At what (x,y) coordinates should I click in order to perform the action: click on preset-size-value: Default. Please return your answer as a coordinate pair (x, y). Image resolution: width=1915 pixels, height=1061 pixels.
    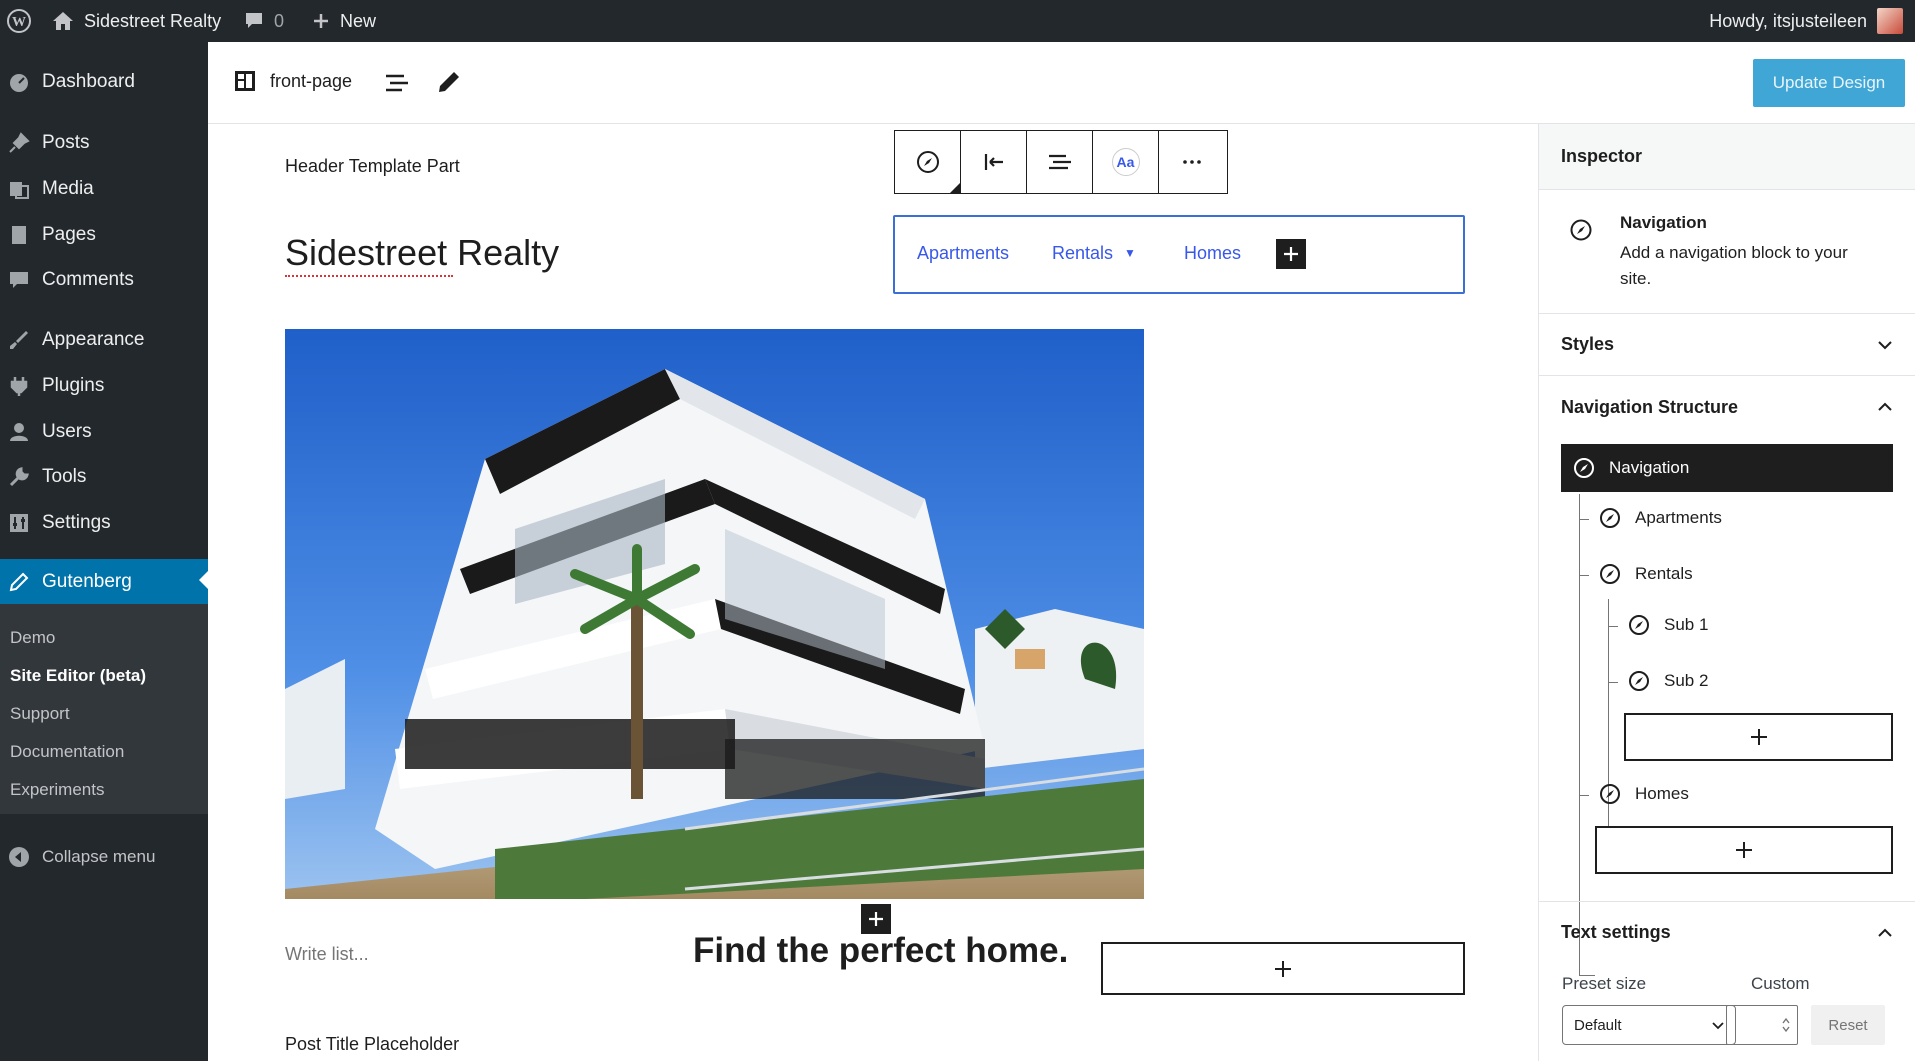
    Looking at the image, I should click on (1598, 1025).